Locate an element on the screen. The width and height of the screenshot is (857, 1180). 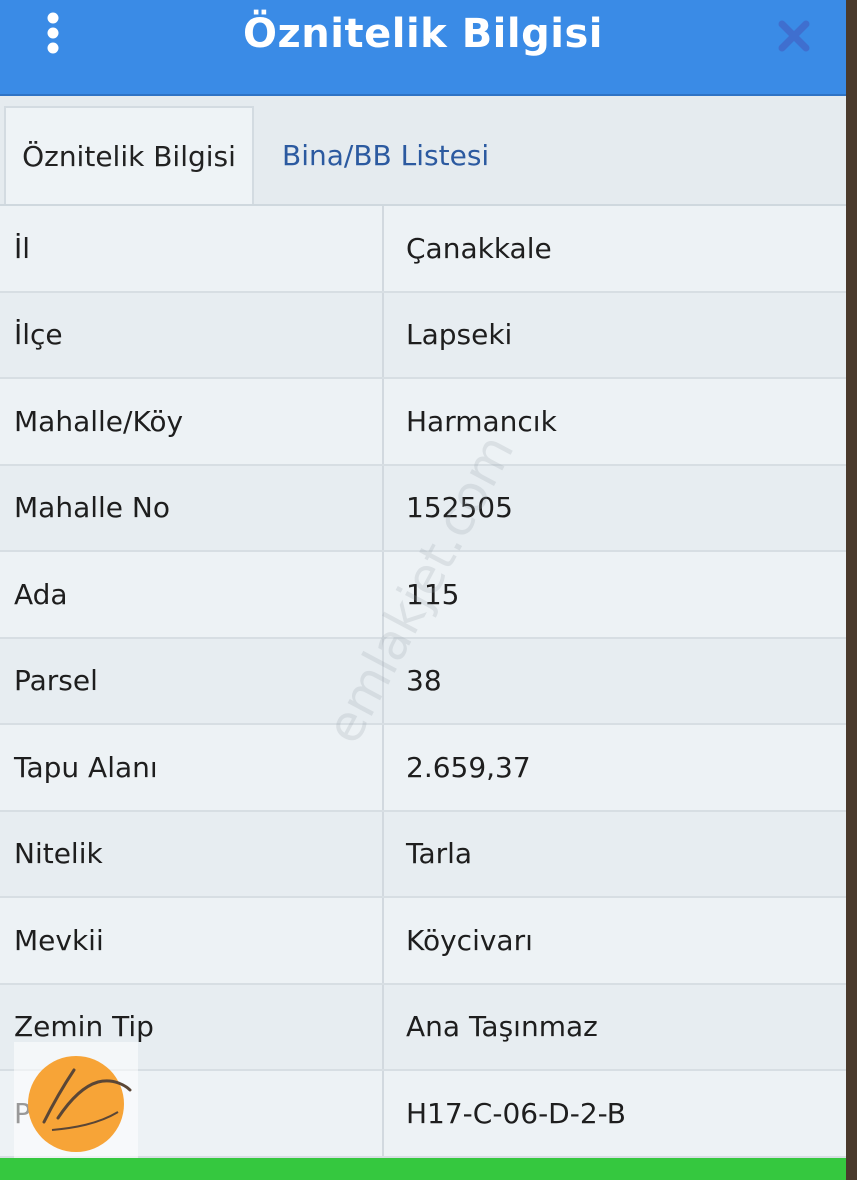
table-row: Zemin Tip Ana Taşınmaz is located at coordinates (423, 1027).